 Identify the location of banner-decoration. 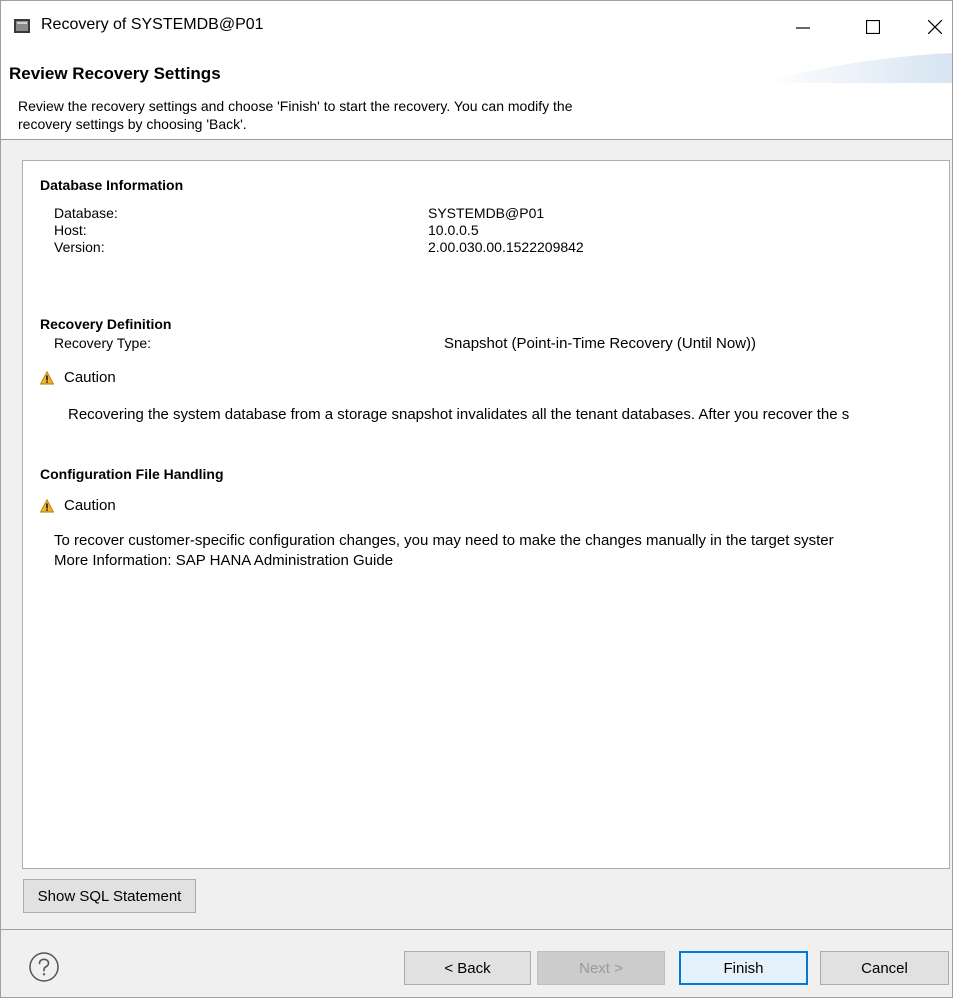
(856, 68).